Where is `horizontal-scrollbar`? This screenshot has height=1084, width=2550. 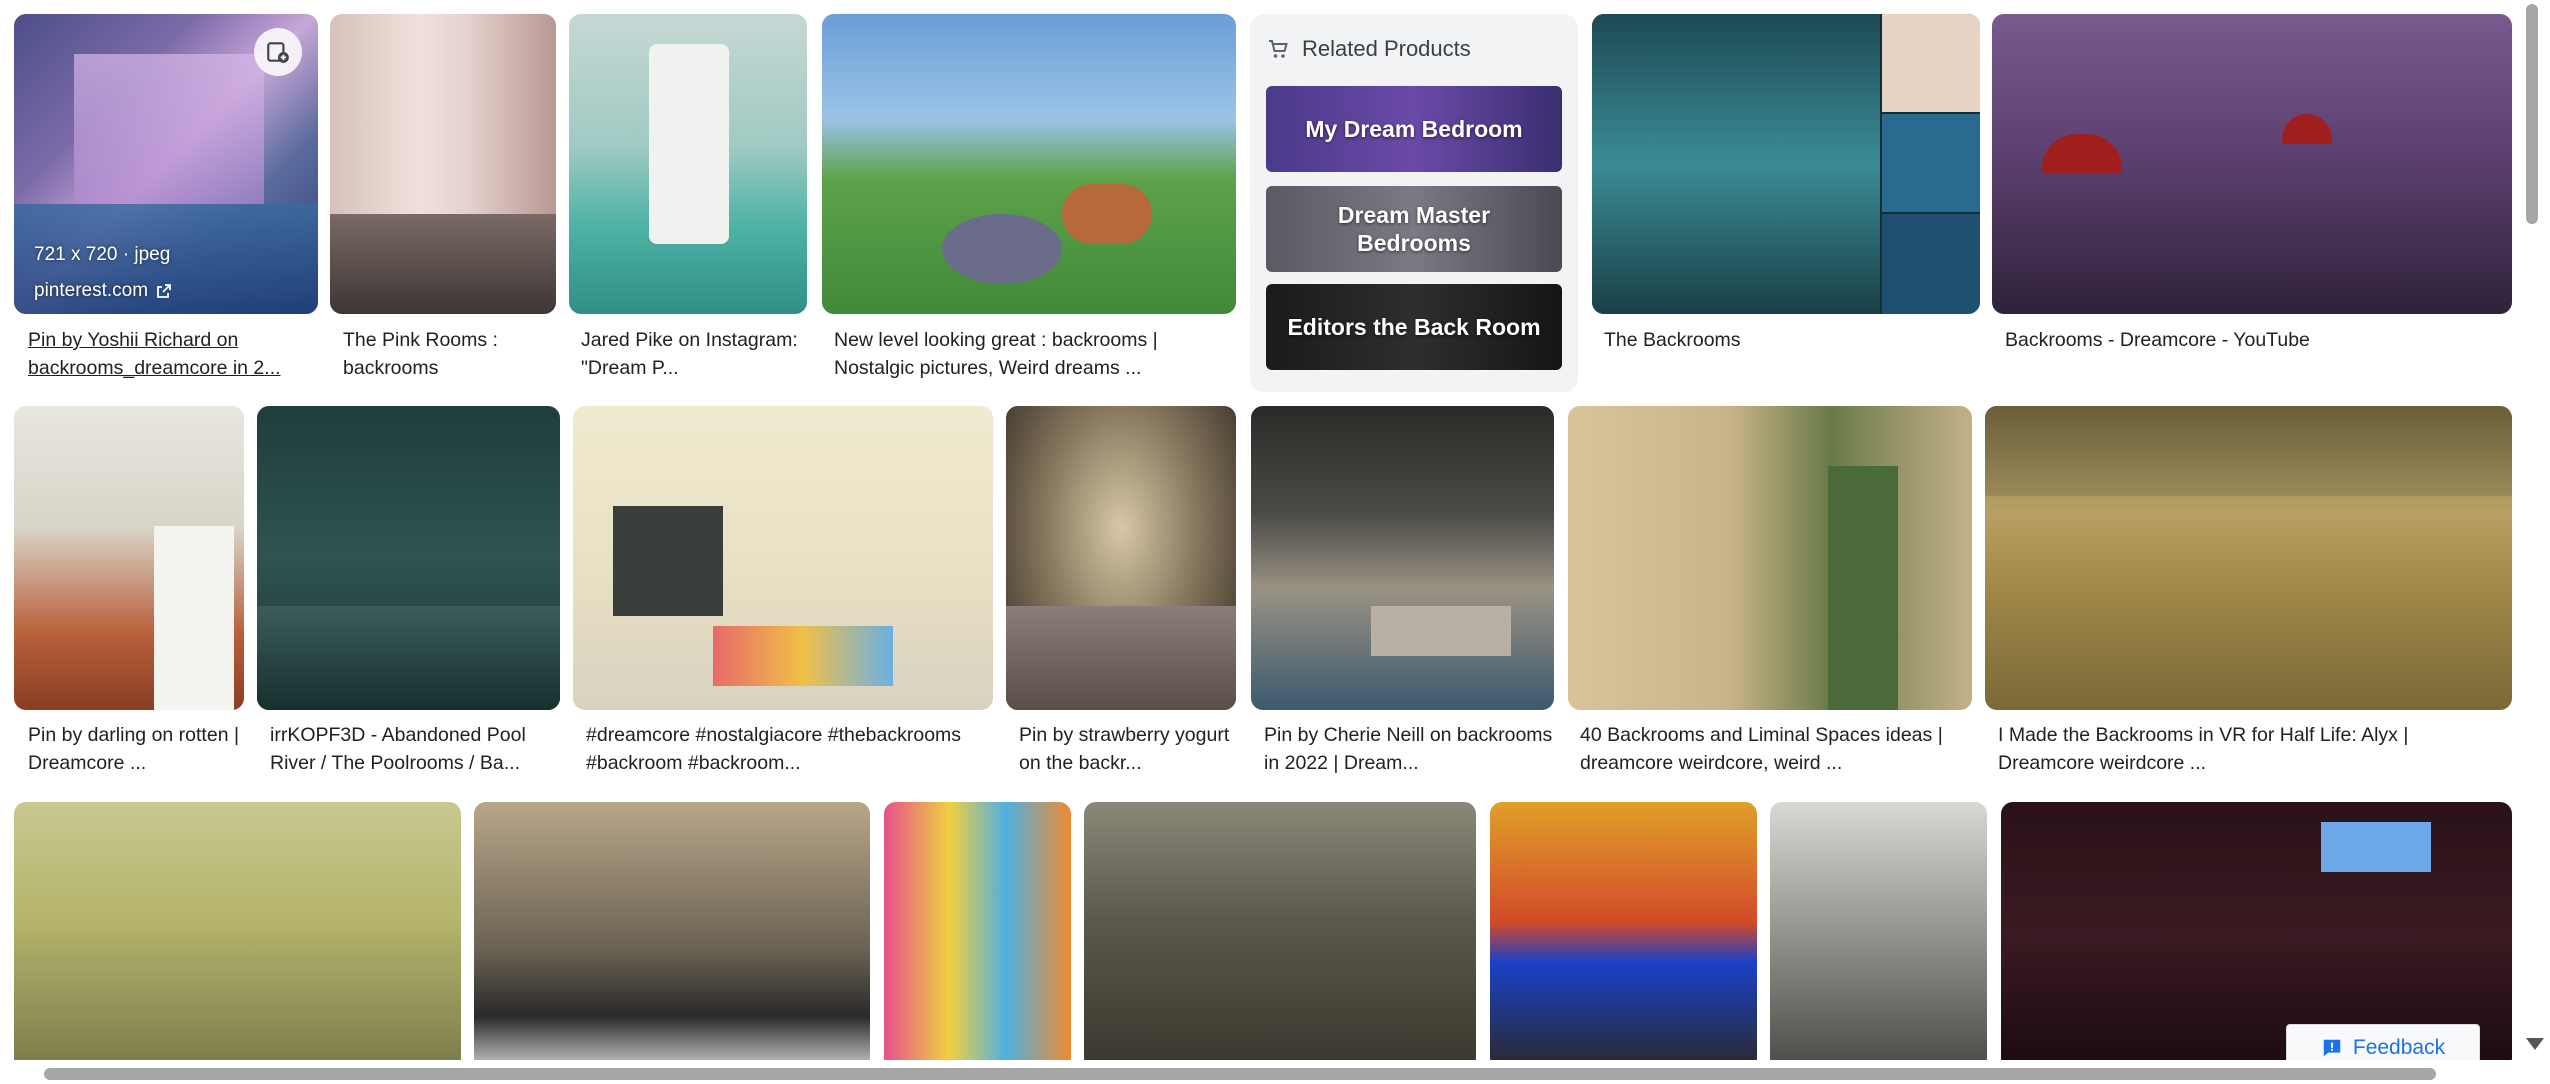
horizontal-scrollbar is located at coordinates (1275, 1072).